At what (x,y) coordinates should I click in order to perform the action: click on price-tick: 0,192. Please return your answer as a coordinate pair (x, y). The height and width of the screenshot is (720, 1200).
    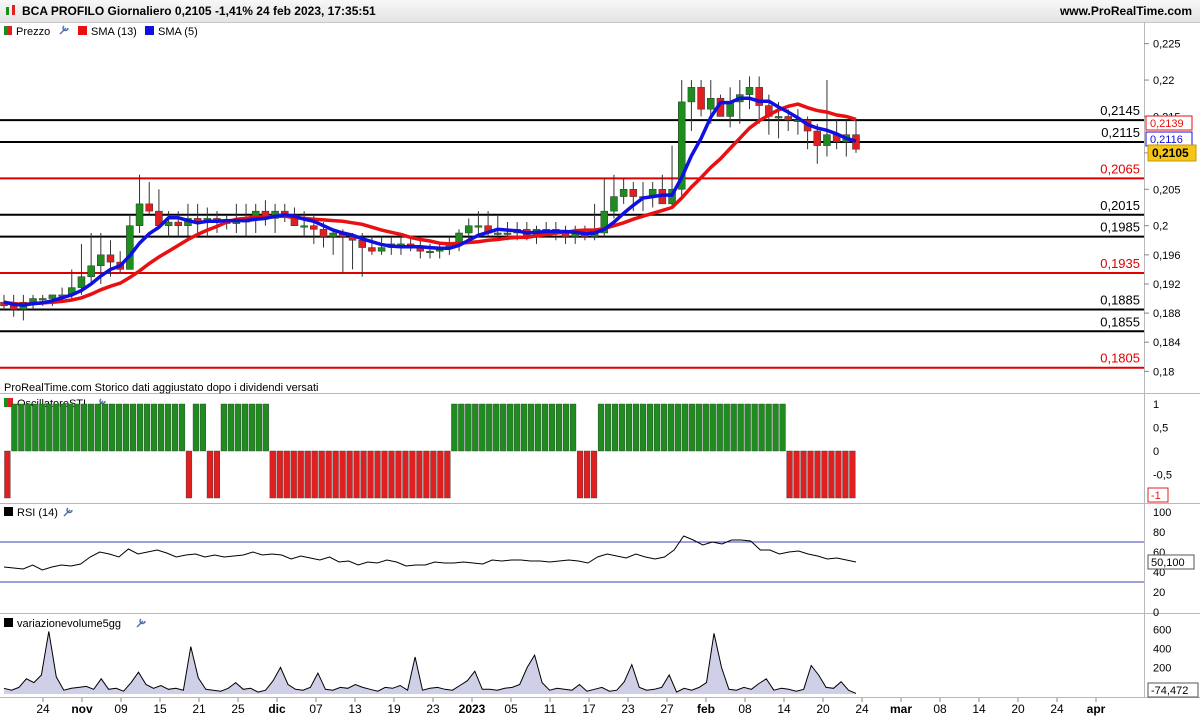
    Looking at the image, I should click on (1167, 285).